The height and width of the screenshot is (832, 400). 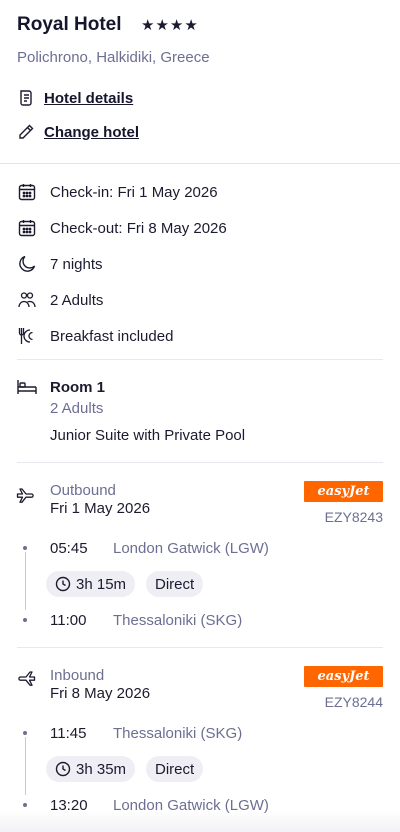 What do you see at coordinates (27, 678) in the screenshot?
I see `plane-arrival-icon` at bounding box center [27, 678].